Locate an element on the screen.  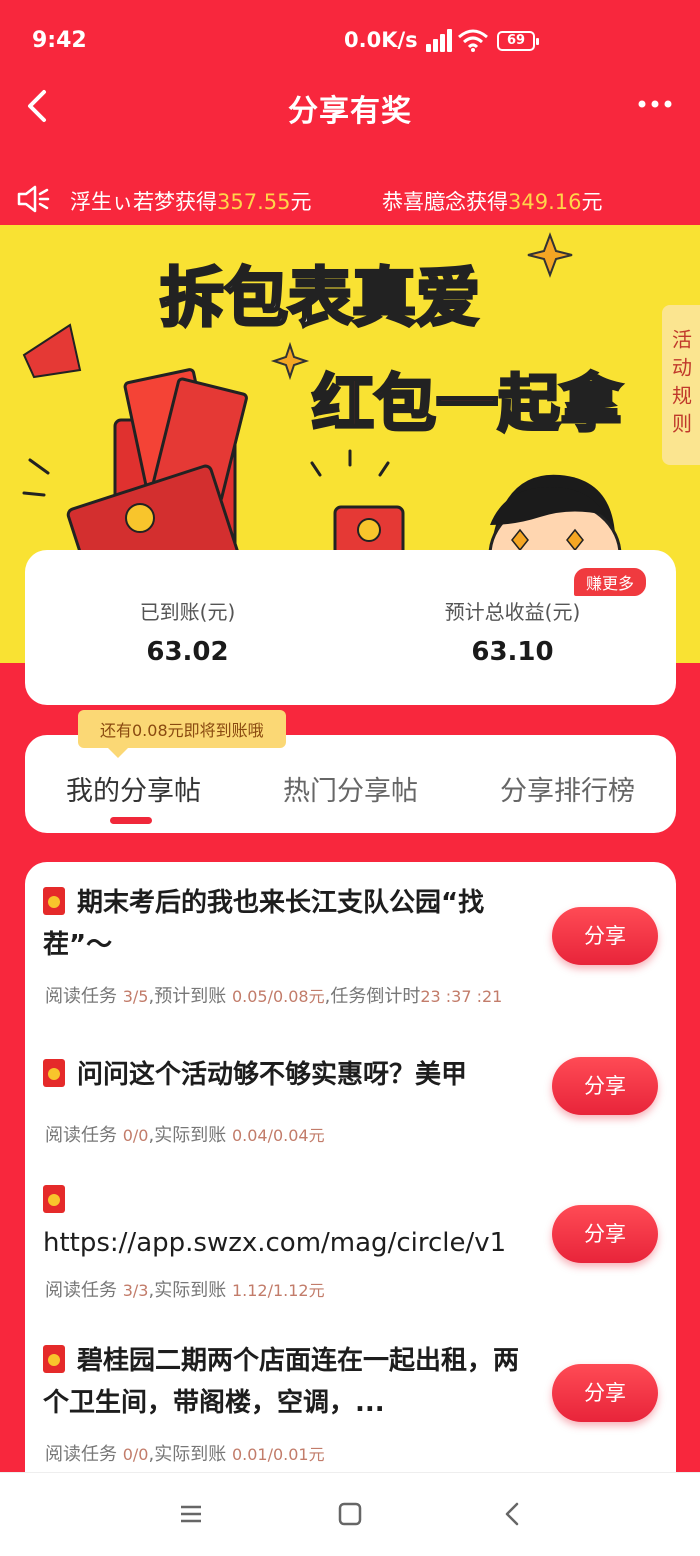
network-speed: 0.0K/s is located at coordinates (381, 40).